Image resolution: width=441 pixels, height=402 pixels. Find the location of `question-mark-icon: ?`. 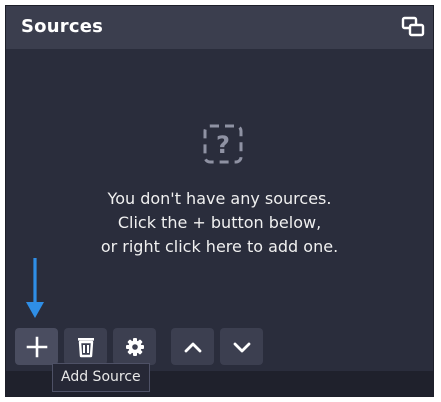

question-mark-icon: ? is located at coordinates (223, 144).